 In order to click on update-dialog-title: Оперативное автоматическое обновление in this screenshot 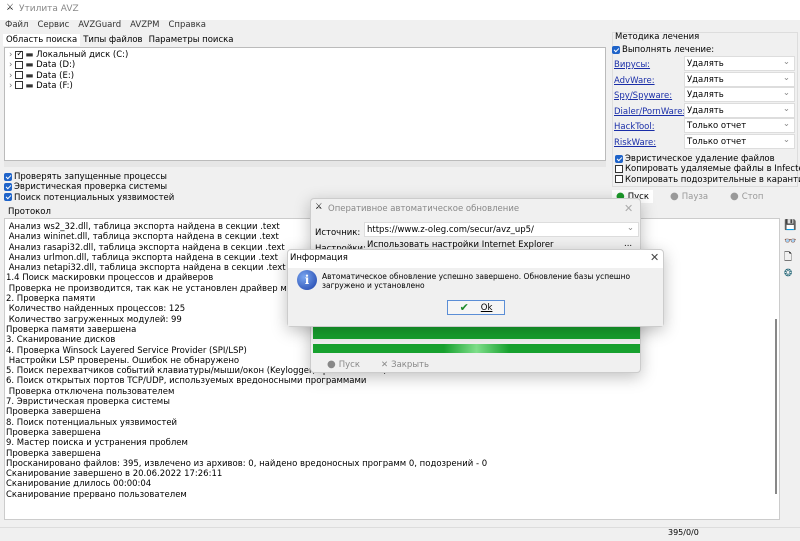, I will do `click(424, 209)`.